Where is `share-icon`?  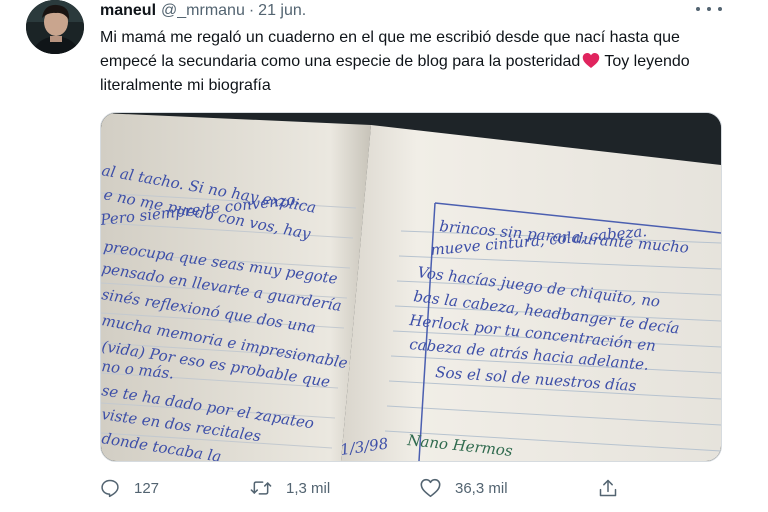 share-icon is located at coordinates (608, 488).